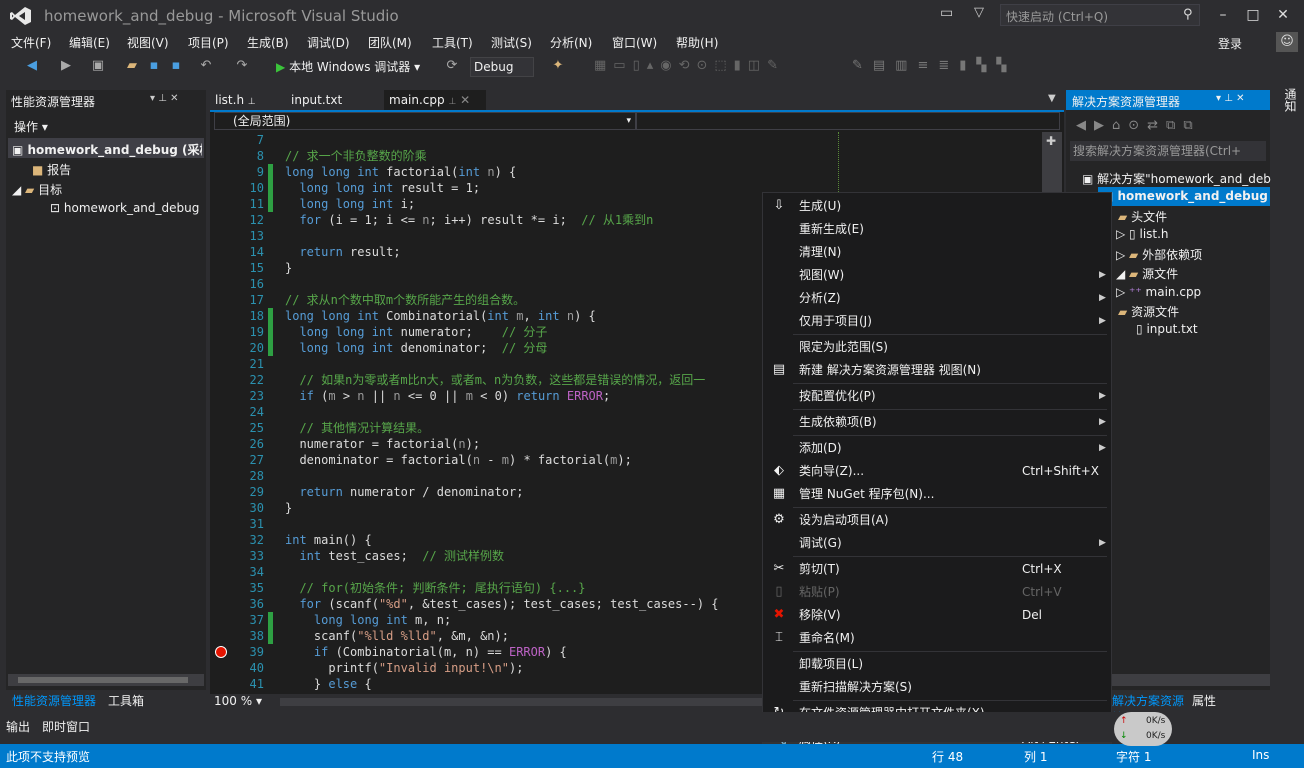 This screenshot has width=1304, height=768. Describe the element at coordinates (38, 170) in the screenshot. I see `folder-icon: ■` at that location.